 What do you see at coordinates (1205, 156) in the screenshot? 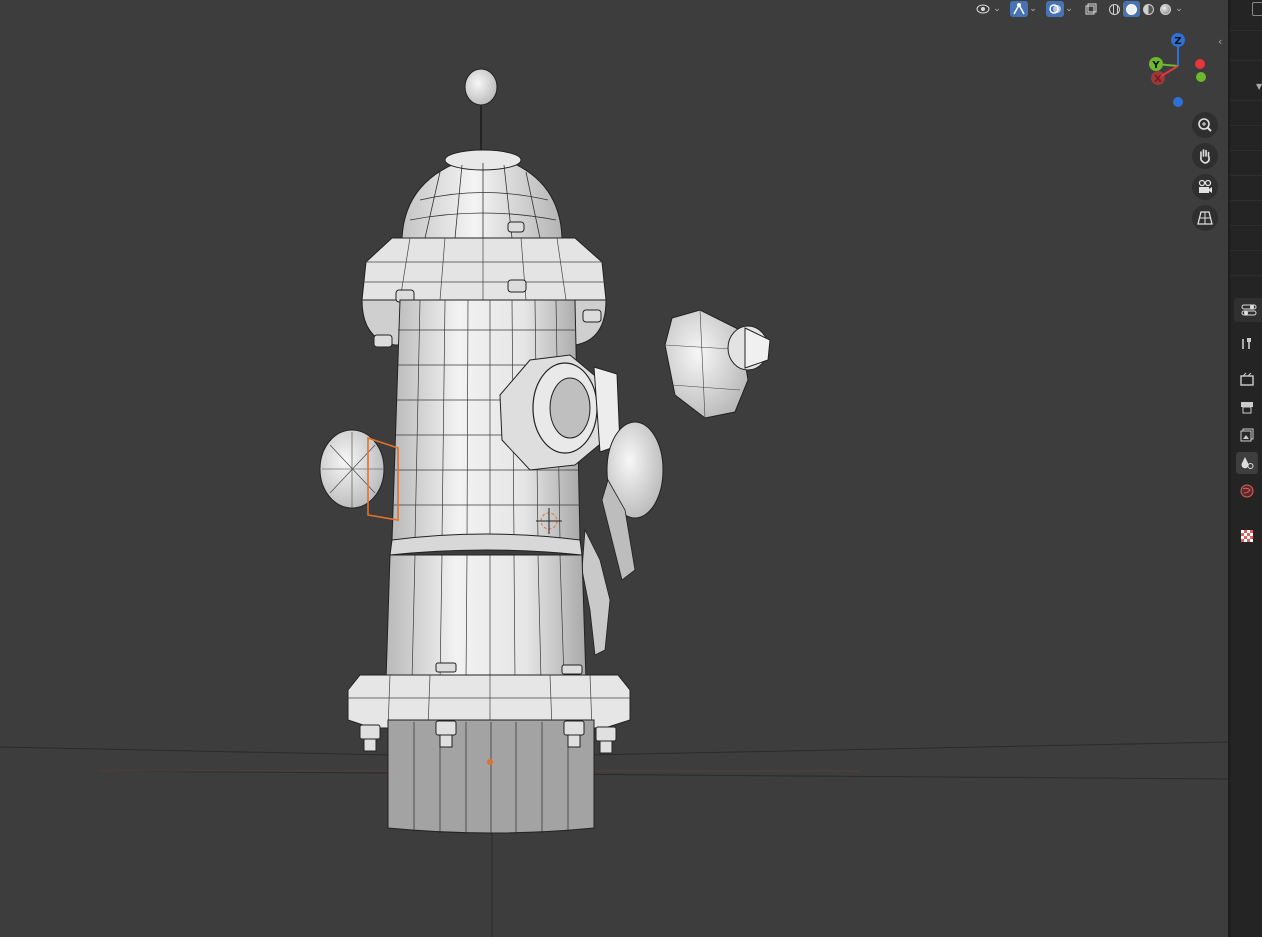
I see `pan-hand-icon` at bounding box center [1205, 156].